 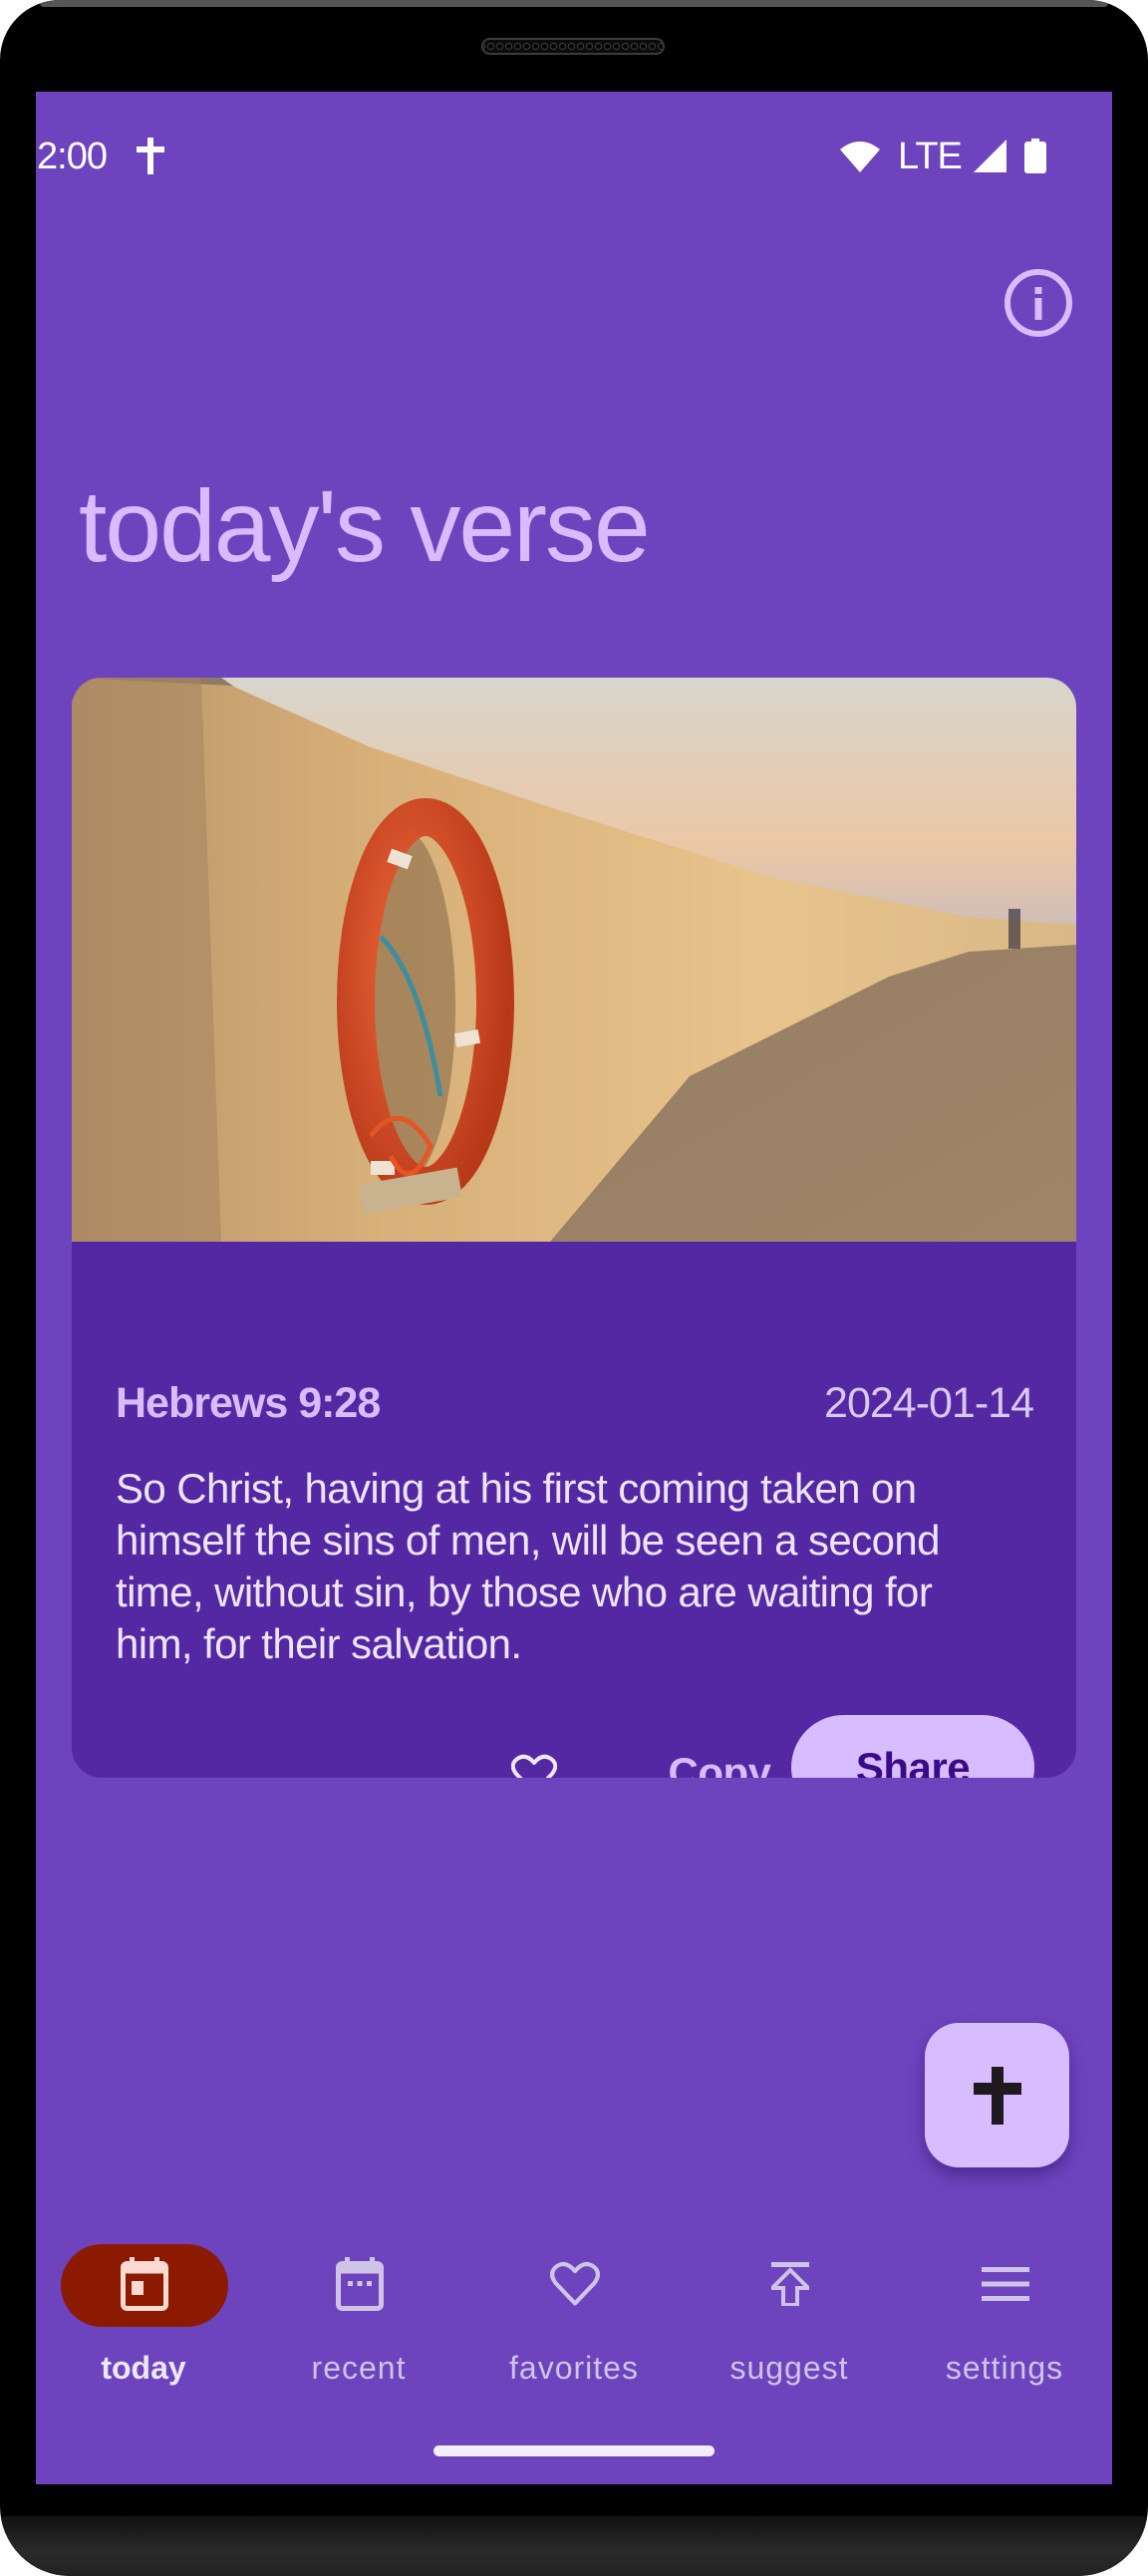 I want to click on status-icons: LTE, so click(x=943, y=156).